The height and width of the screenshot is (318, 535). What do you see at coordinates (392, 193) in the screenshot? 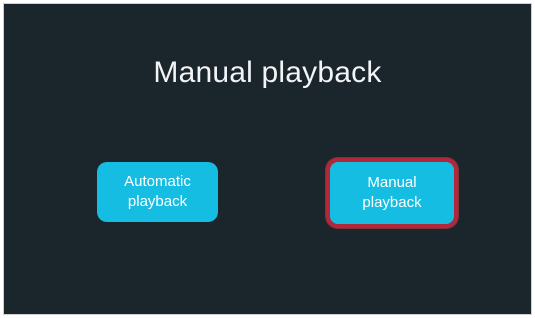
I see `manual-playback-button: Manual playback` at bounding box center [392, 193].